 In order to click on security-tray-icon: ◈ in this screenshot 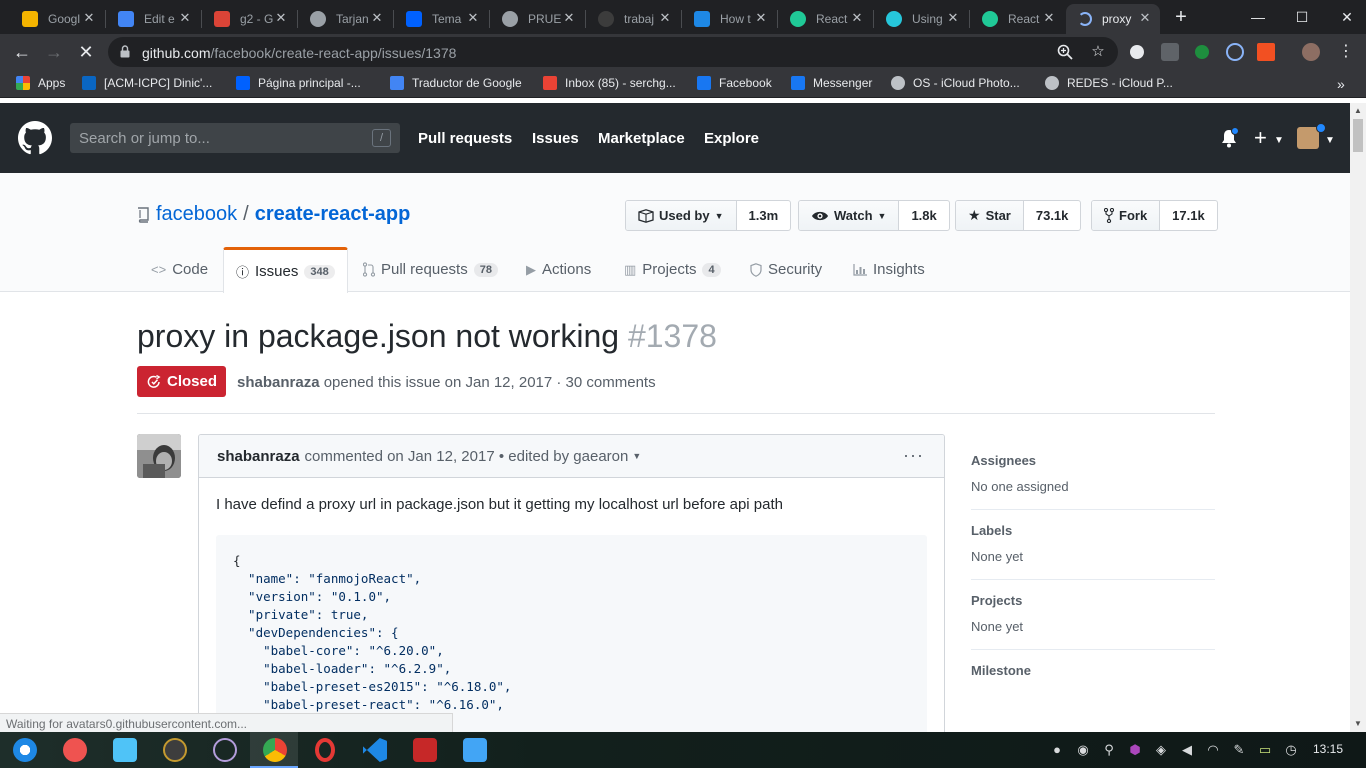, I will do `click(1161, 750)`.